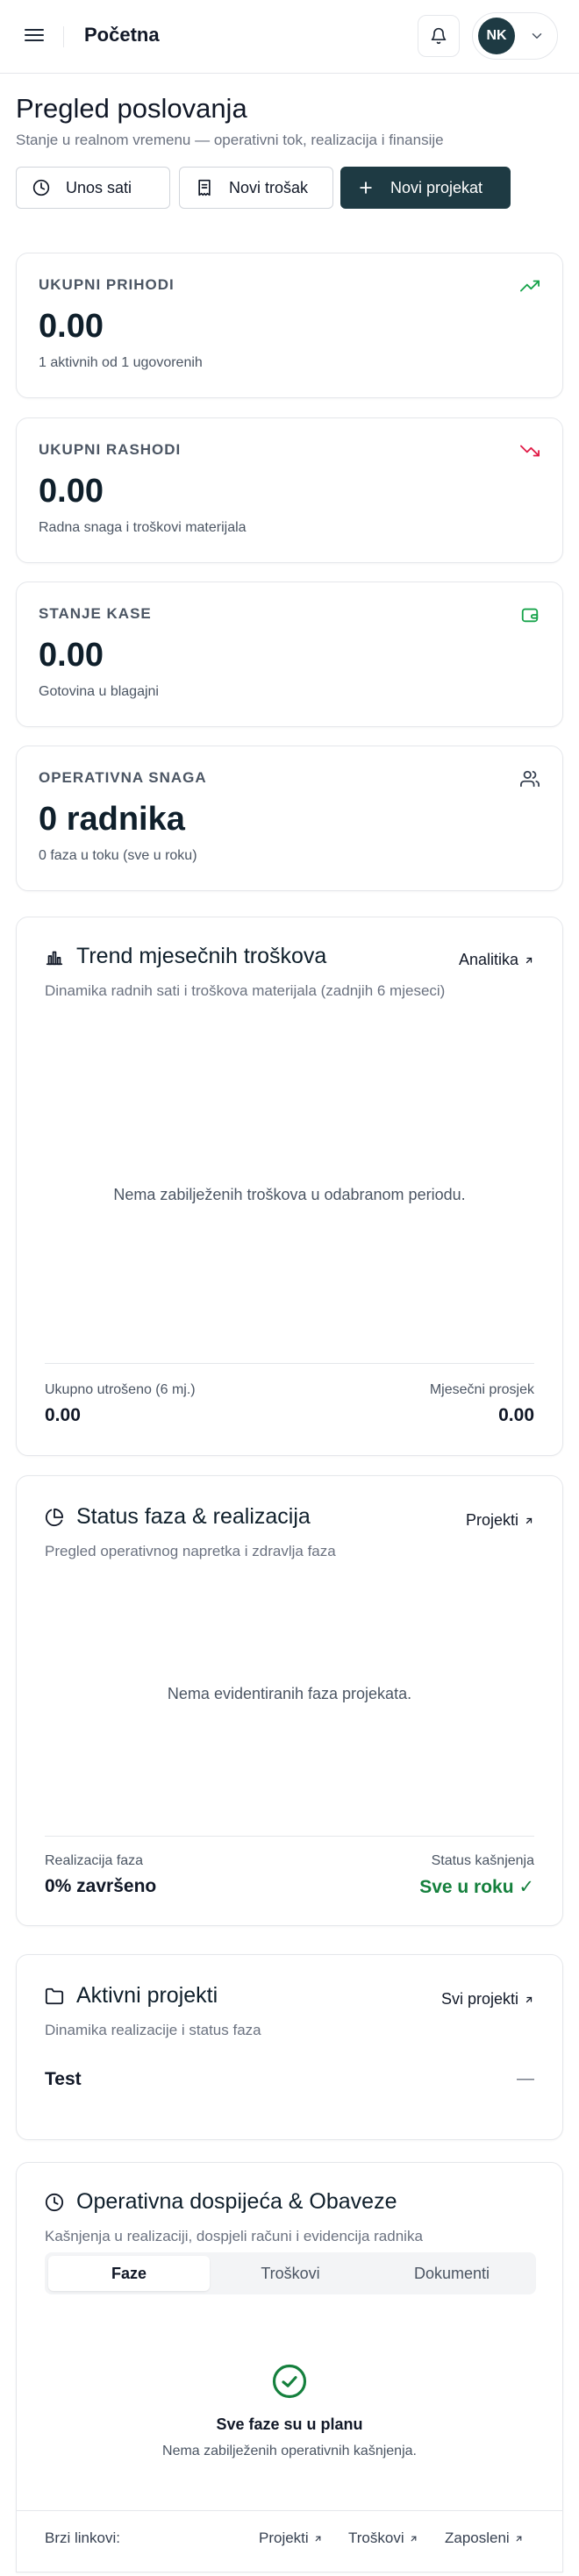 The height and width of the screenshot is (2576, 579). What do you see at coordinates (132, 109) in the screenshot?
I see `page-title: Pregled poslovanja` at bounding box center [132, 109].